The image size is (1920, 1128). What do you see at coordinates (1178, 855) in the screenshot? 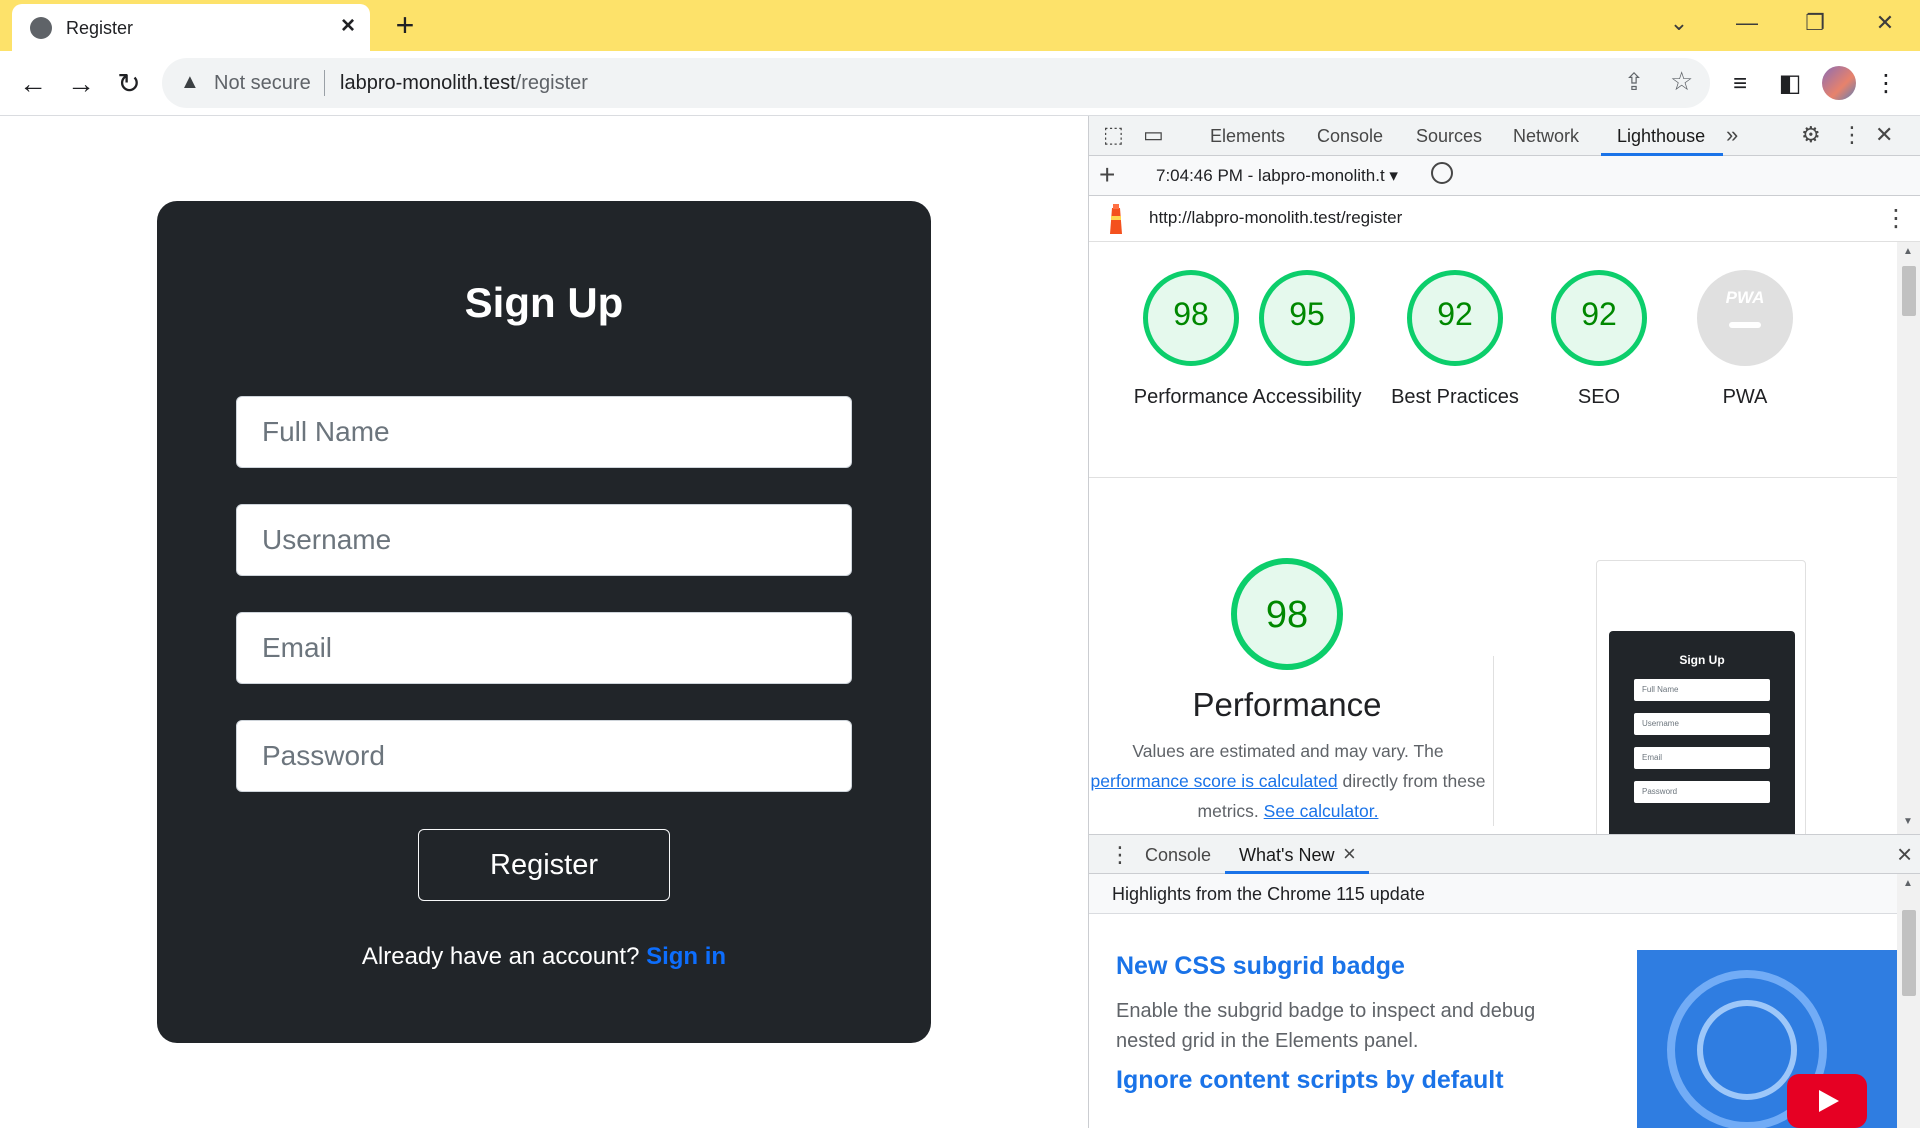
I see `drawer-tab-console: Console` at bounding box center [1178, 855].